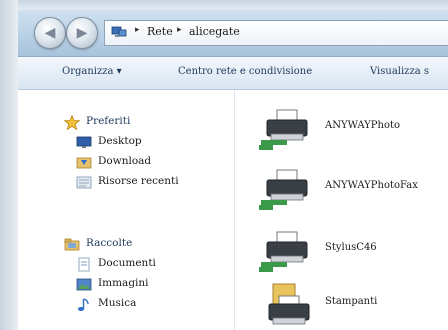 The width and height of the screenshot is (448, 330). Describe the element at coordinates (214, 31) in the screenshot. I see `breadcrumb-alicegate: alicegate` at that location.